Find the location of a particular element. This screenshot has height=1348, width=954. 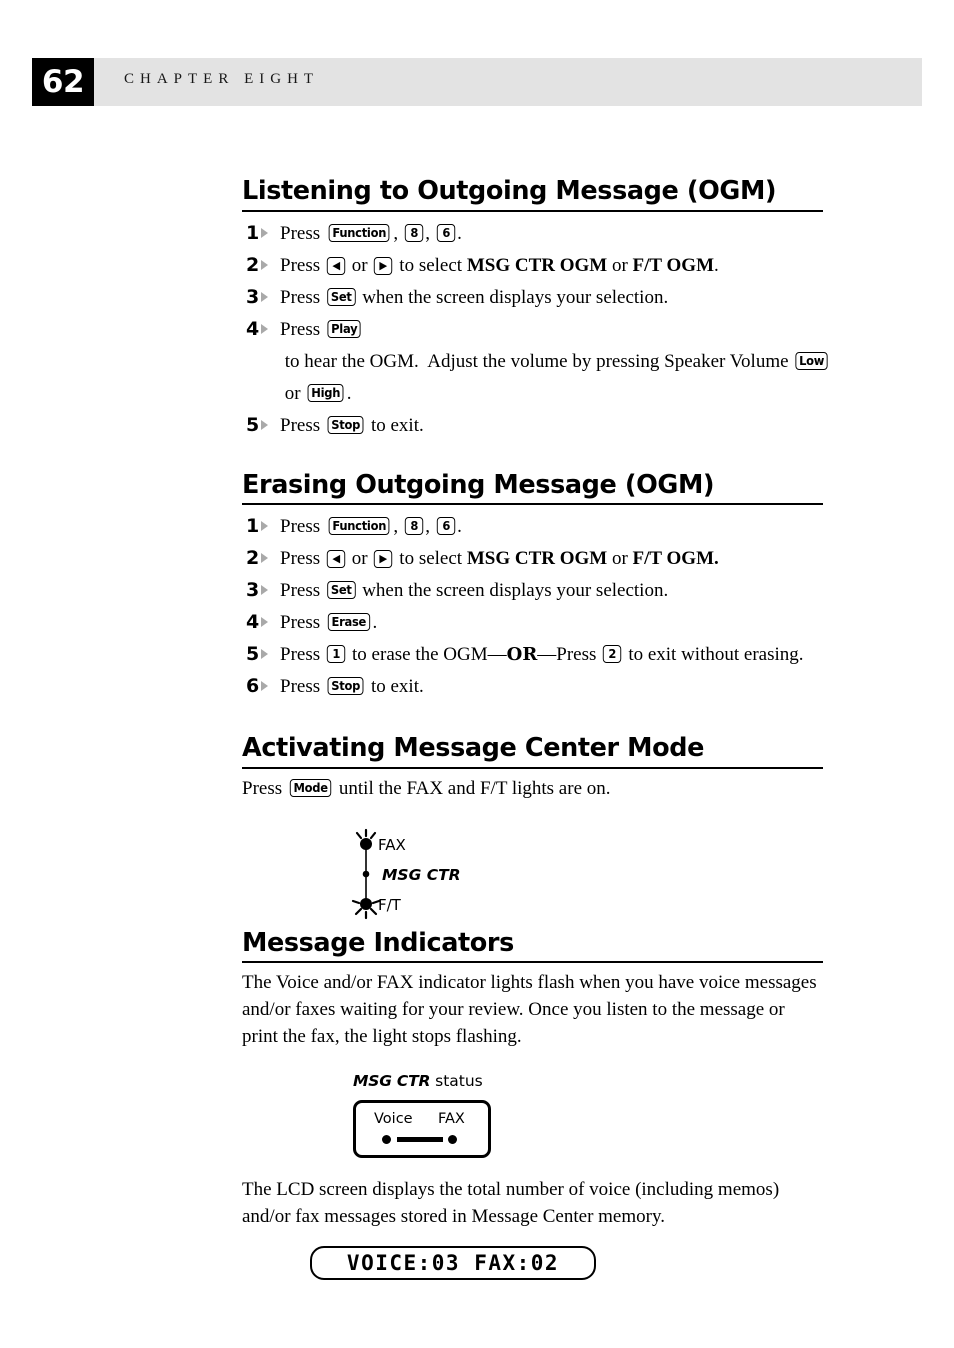

step-item: 5 Press Stop to exit. is located at coordinates (533, 426).